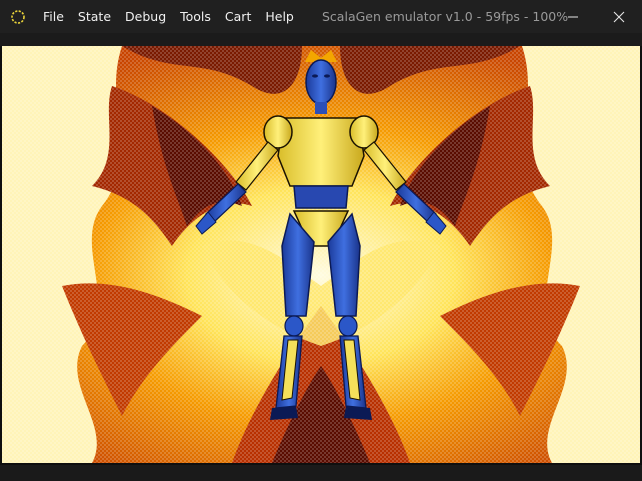 The image size is (642, 481). I want to click on robot-foot-left, so click(284, 413).